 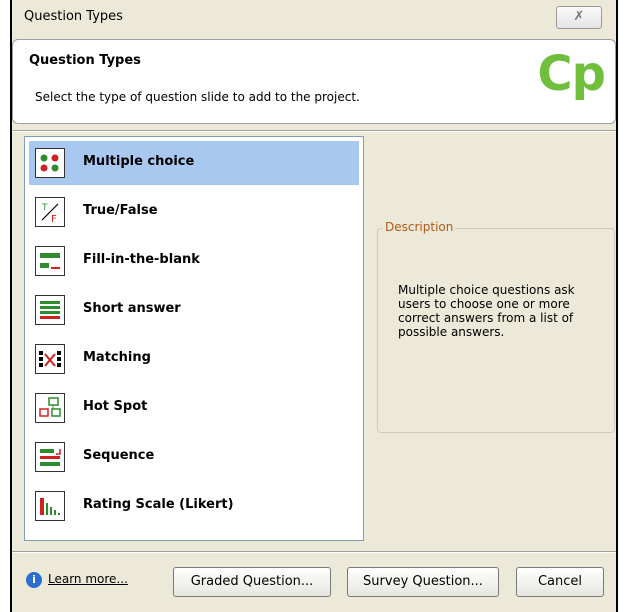 I want to click on description-legend: Description, so click(x=419, y=227).